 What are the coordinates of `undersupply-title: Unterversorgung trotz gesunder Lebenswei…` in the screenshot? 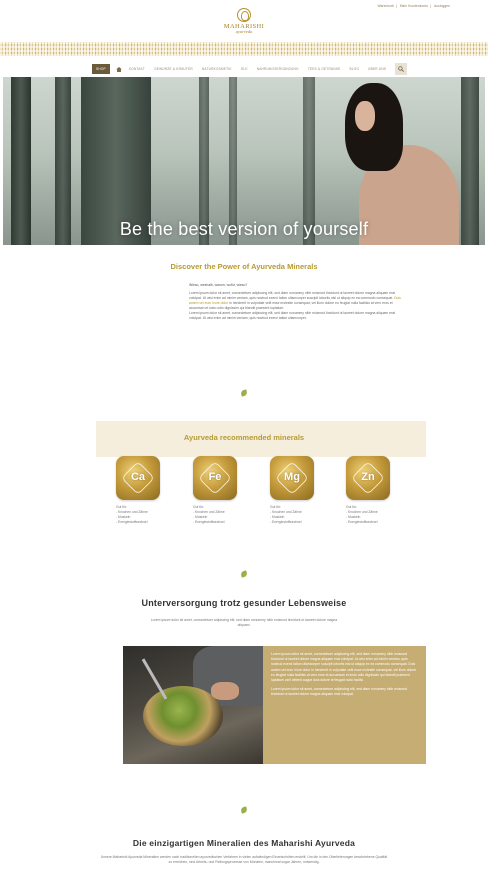 It's located at (244, 603).